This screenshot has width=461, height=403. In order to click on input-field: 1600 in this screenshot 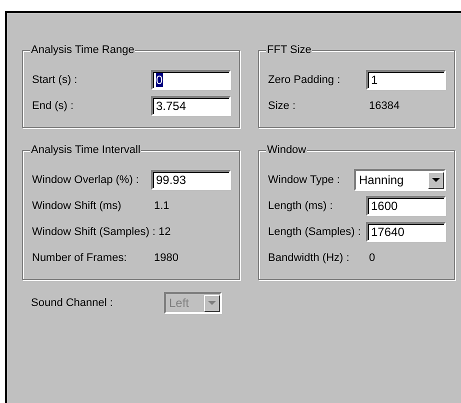, I will do `click(406, 206)`.